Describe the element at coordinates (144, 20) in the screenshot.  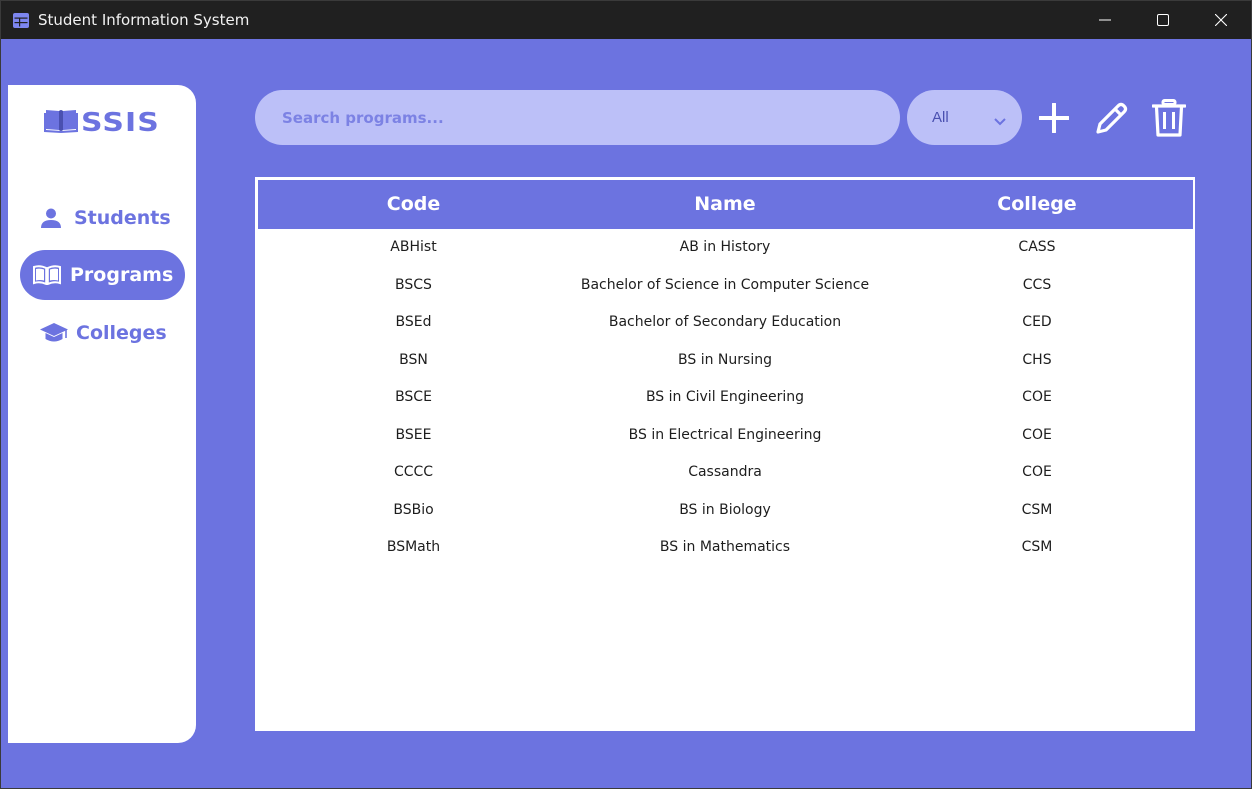
I see `window-title: Student Information System` at that location.